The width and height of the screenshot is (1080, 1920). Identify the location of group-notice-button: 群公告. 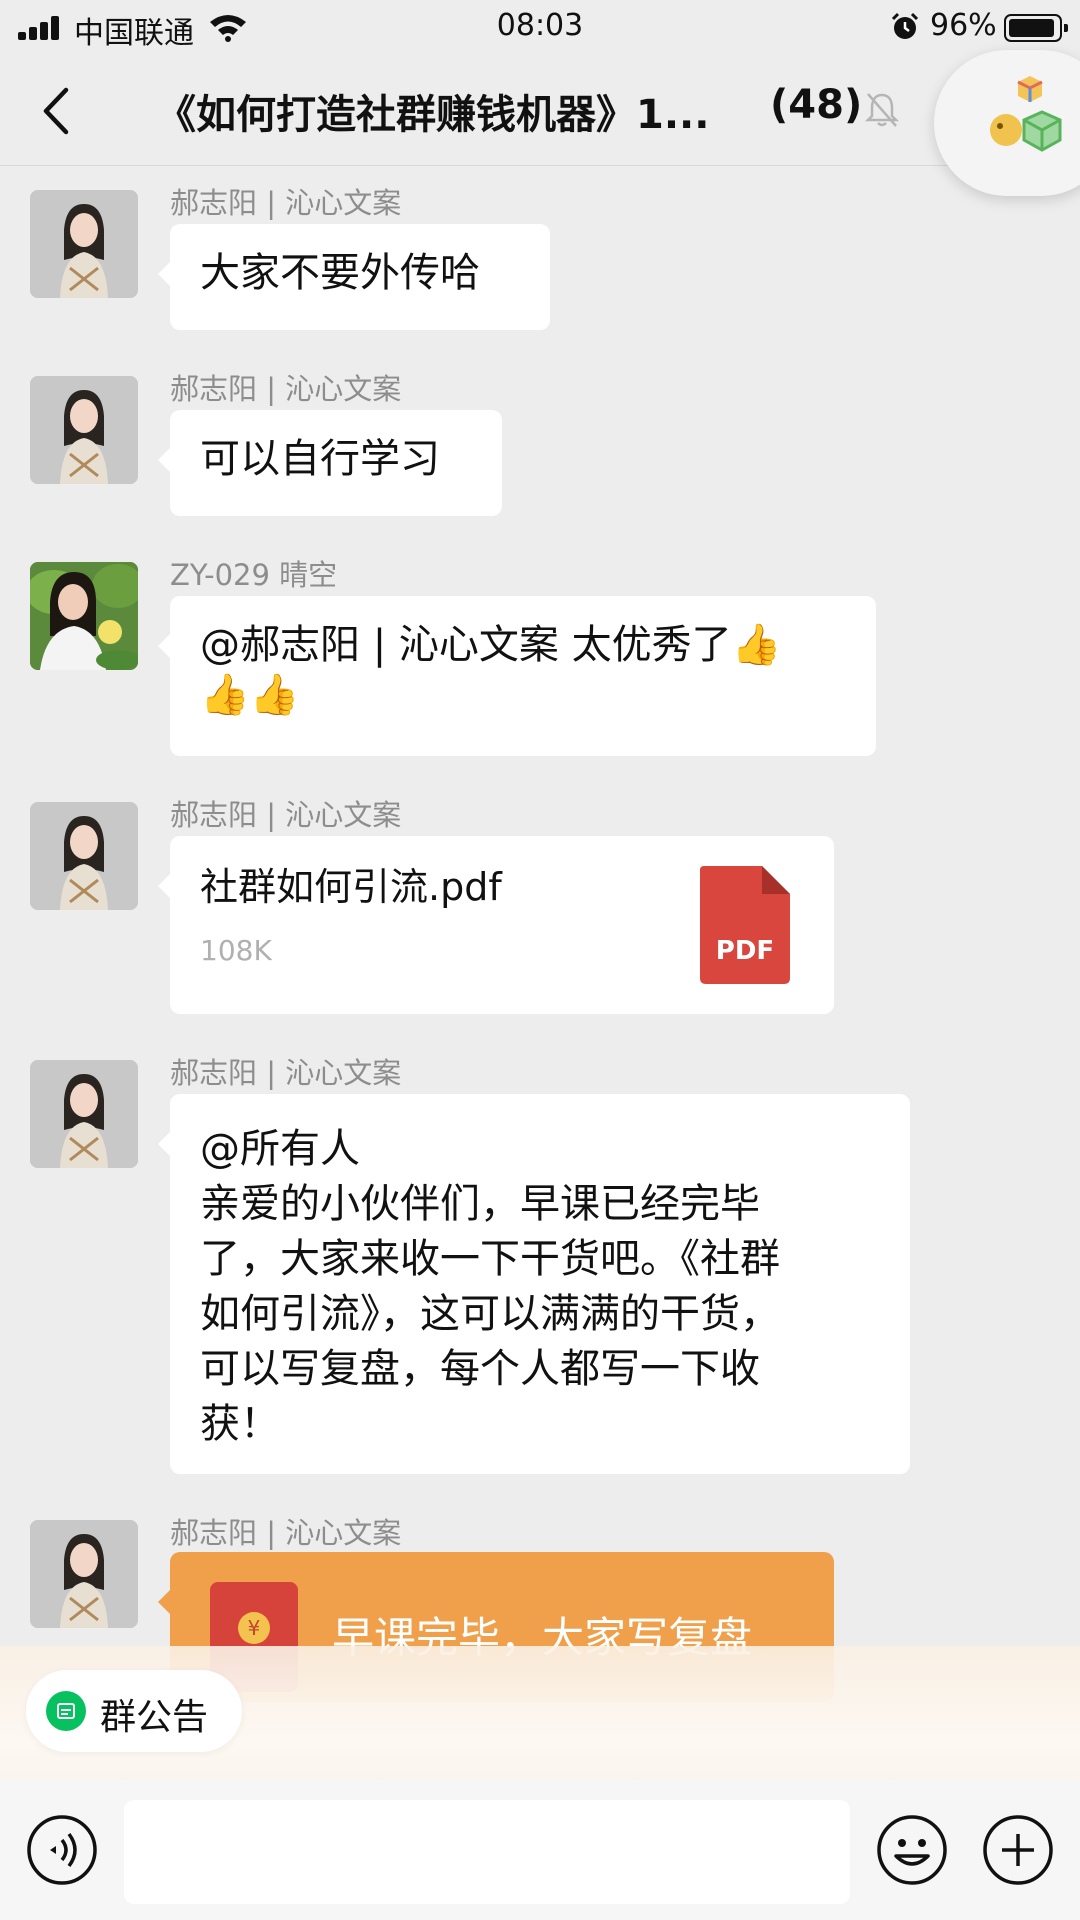
(134, 1711).